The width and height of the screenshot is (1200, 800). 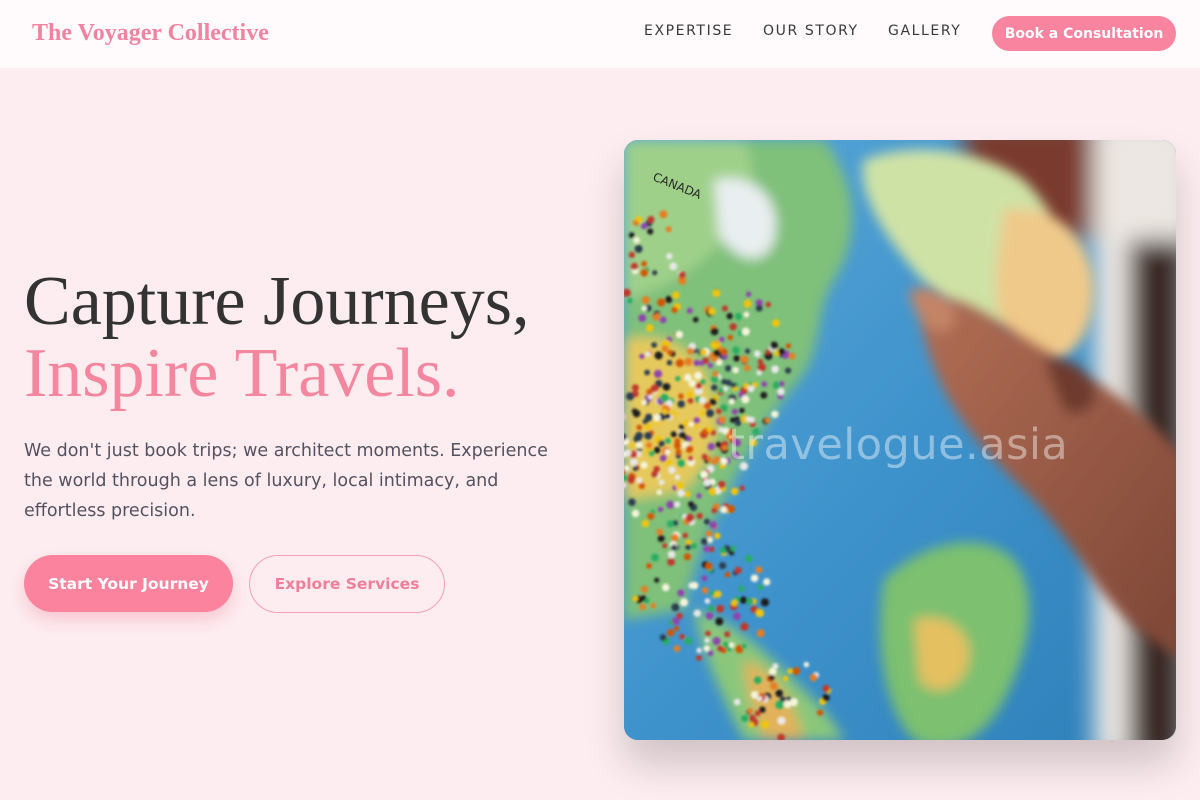 What do you see at coordinates (150, 33) in the screenshot?
I see `brand-logo: The Voyager Collective` at bounding box center [150, 33].